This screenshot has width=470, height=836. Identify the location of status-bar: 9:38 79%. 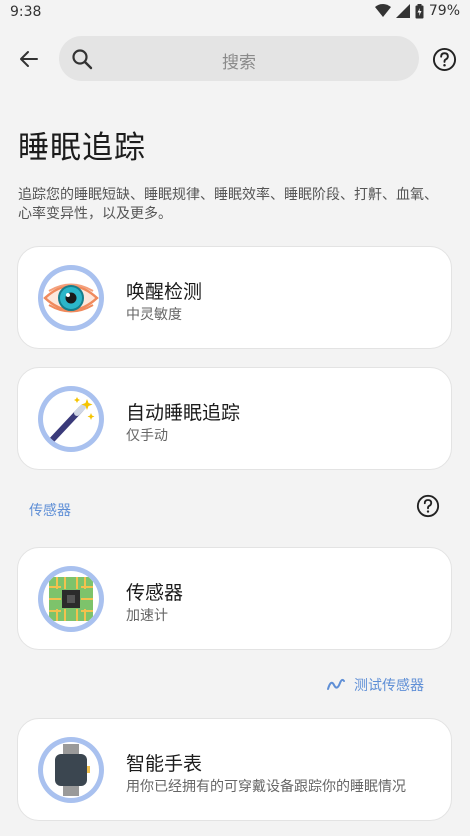
(235, 13).